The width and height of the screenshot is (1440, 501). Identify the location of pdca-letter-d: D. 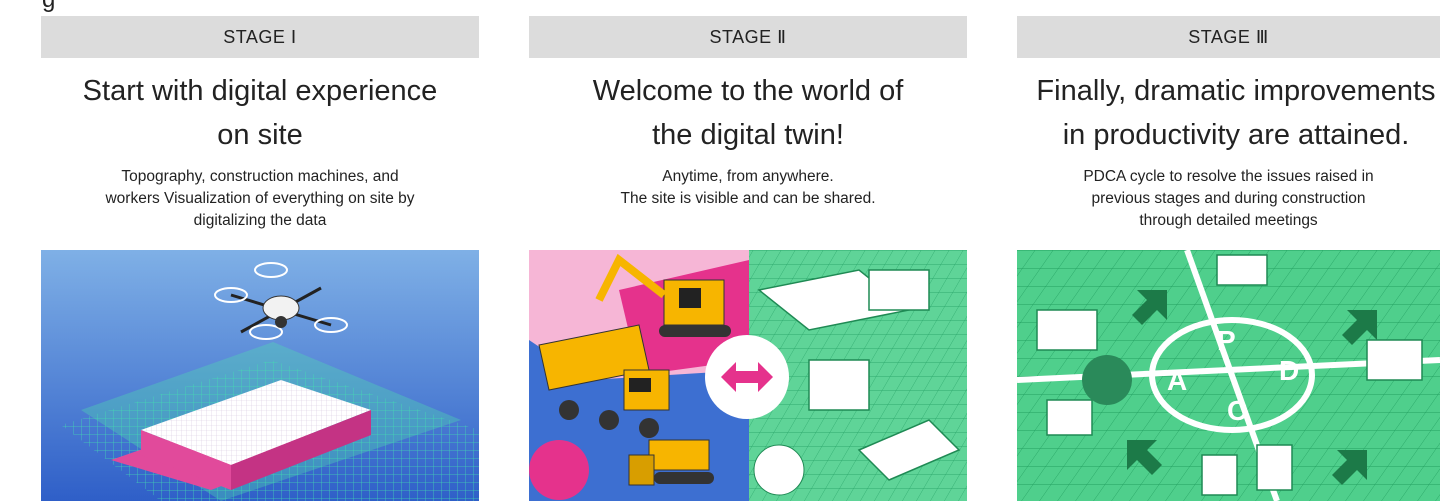
(1289, 370).